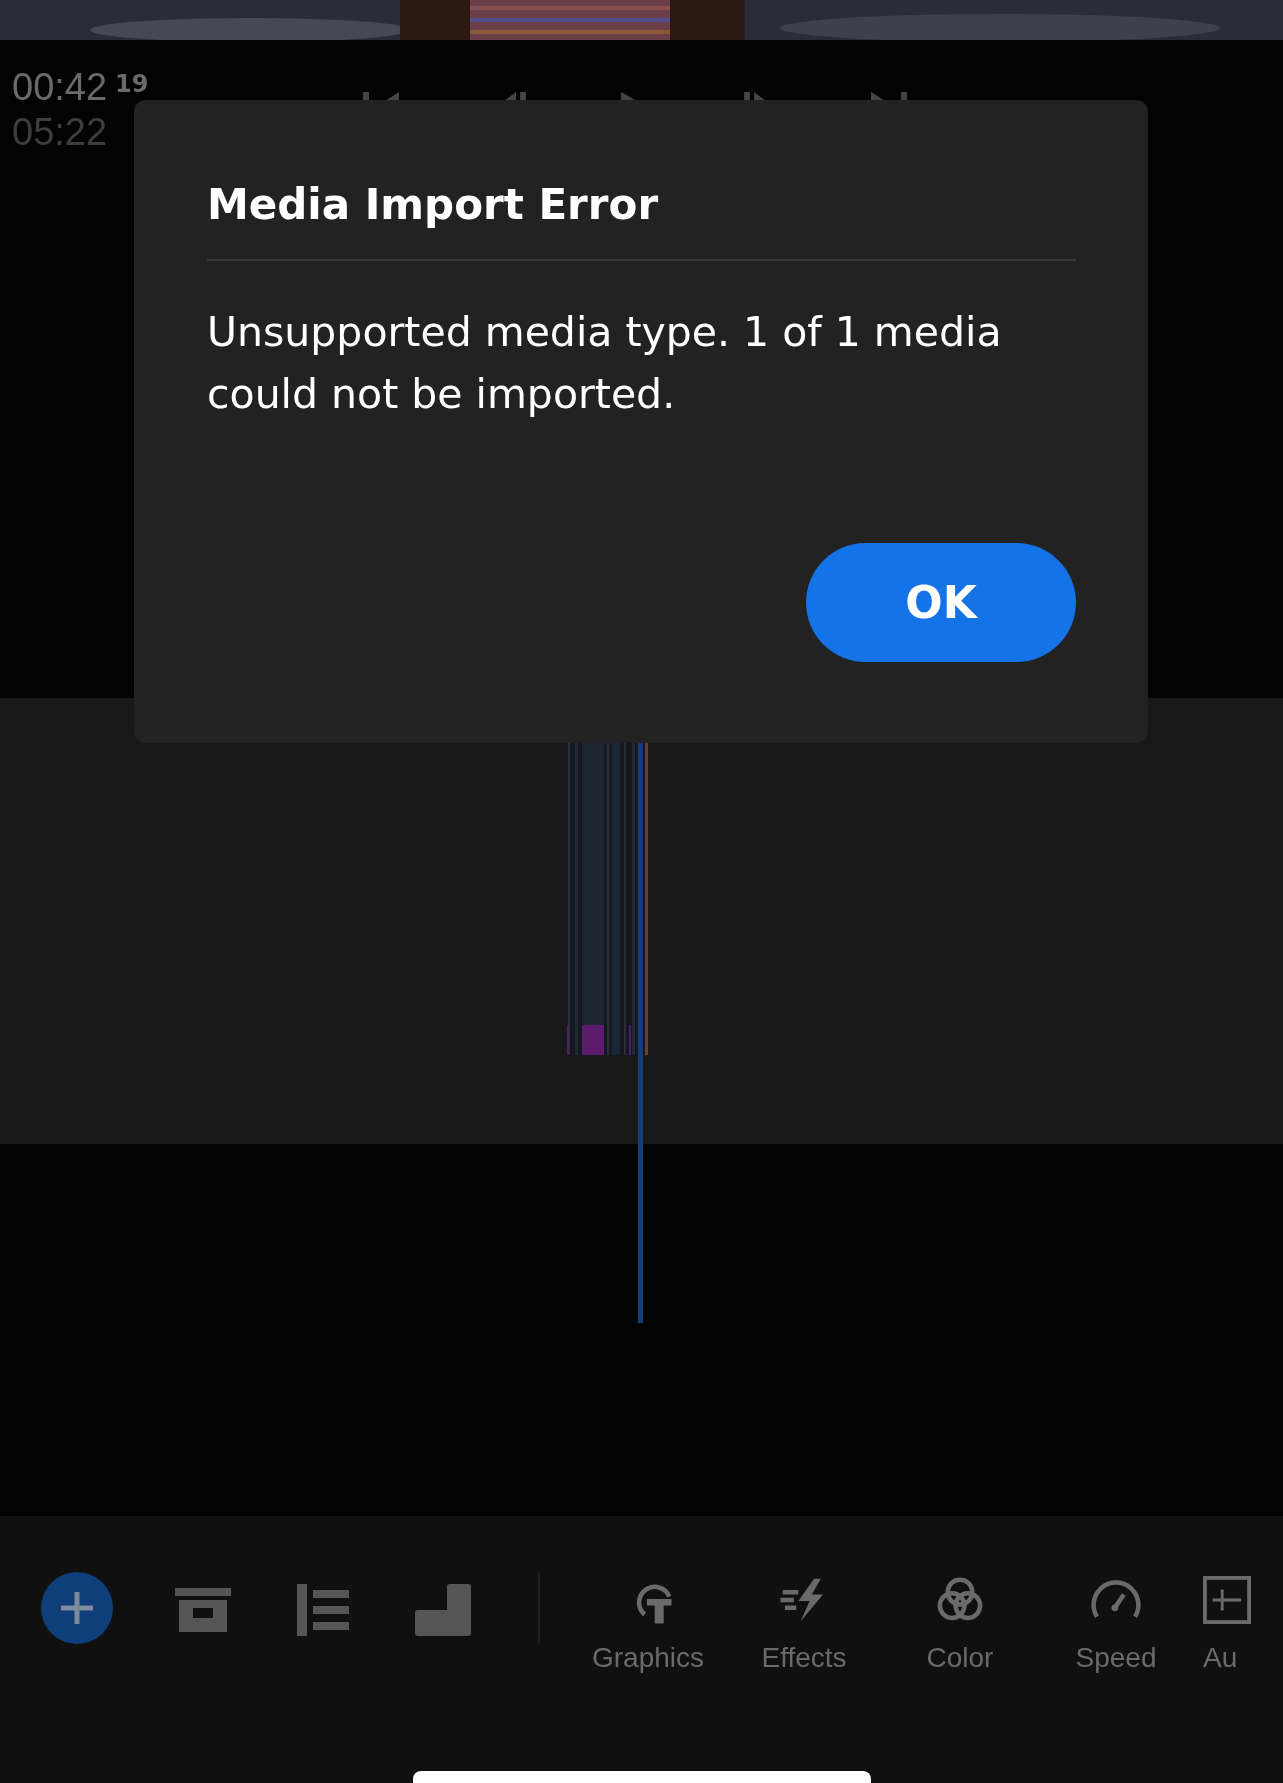  Describe the element at coordinates (605, 363) in the screenshot. I see `dialog-message: Unsupported media type. 1 of 1 media could not be imported.` at that location.